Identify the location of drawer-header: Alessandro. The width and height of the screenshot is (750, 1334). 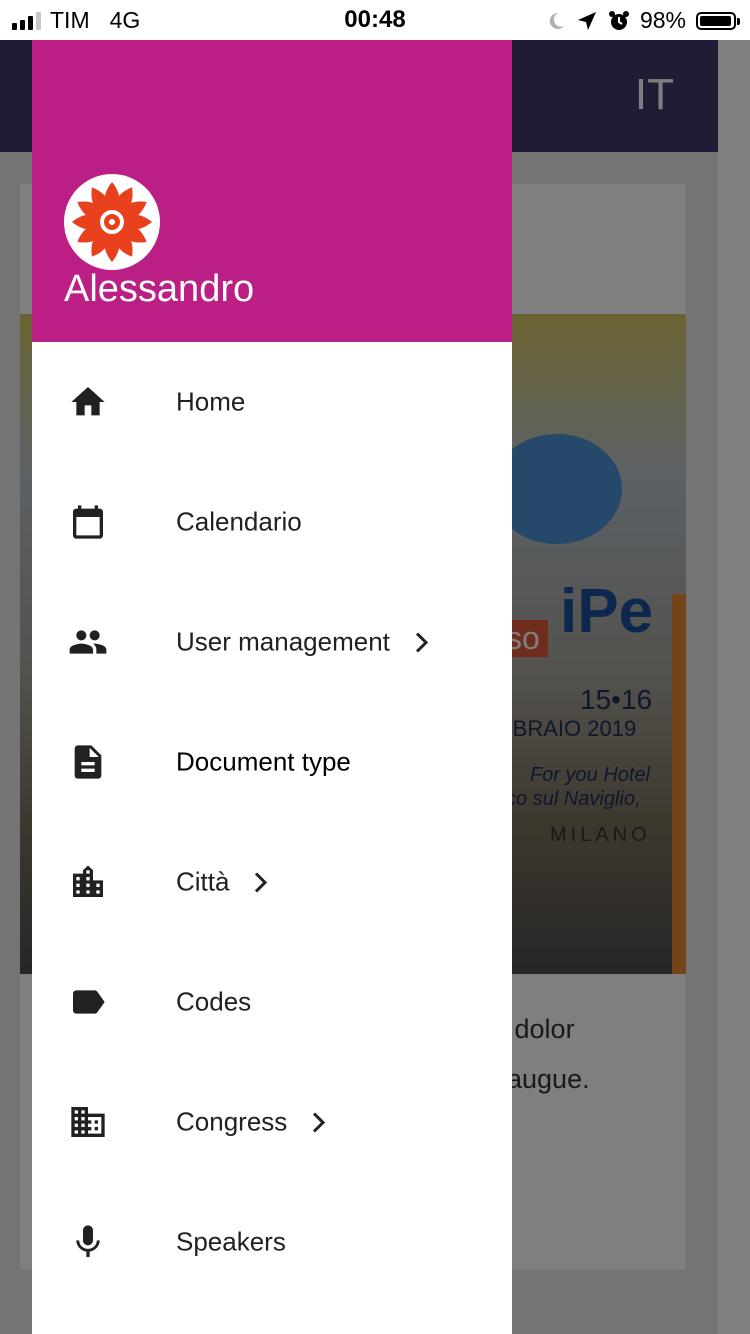
(272, 191).